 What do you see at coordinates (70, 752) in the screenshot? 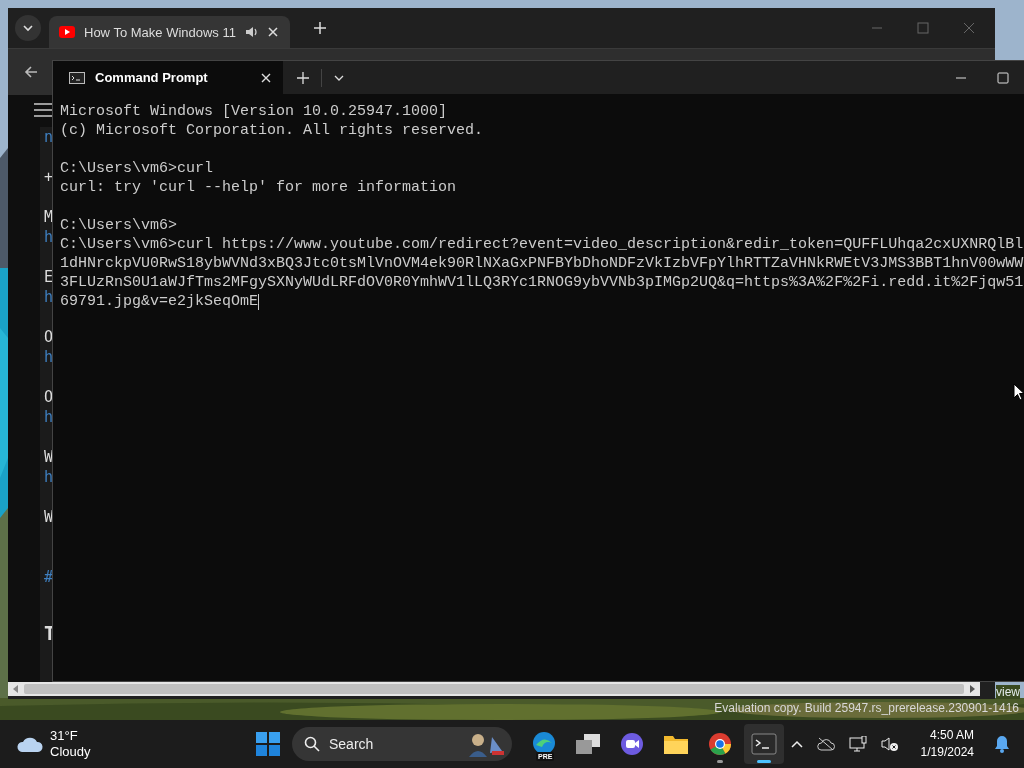
I see `condition-text: Cloudy` at bounding box center [70, 752].